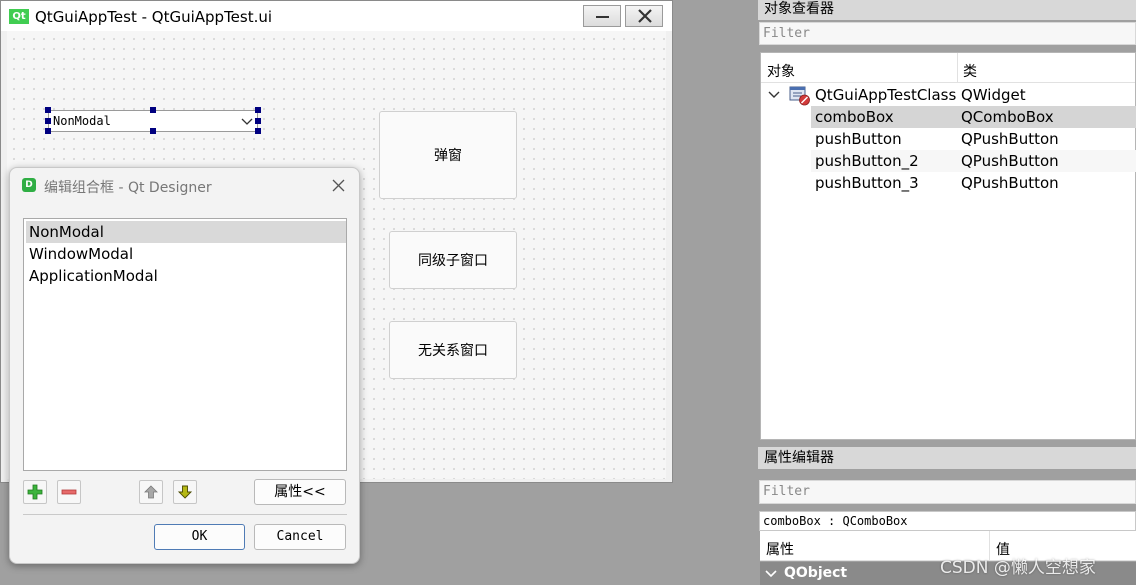 The width and height of the screenshot is (1136, 585). Describe the element at coordinates (816, 573) in the screenshot. I see `property-group-label: QObject` at that location.